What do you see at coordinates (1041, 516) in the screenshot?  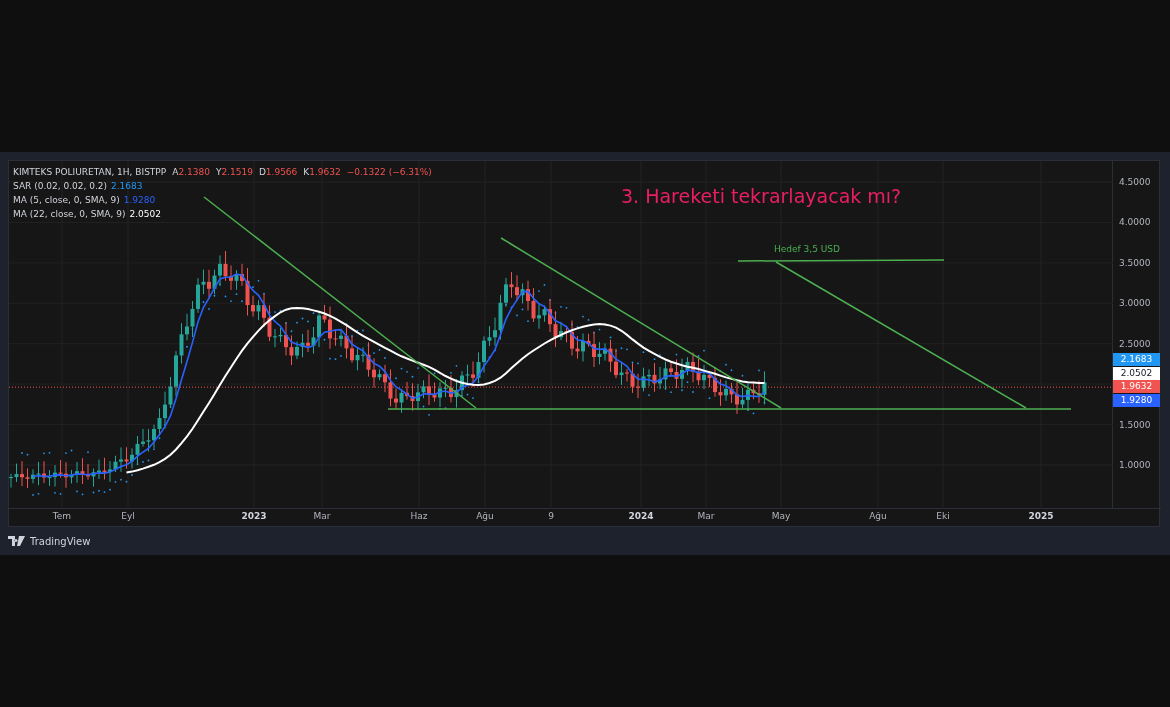 I see `time-label: 2025` at bounding box center [1041, 516].